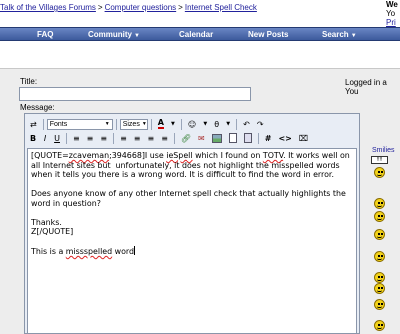 This screenshot has width=400, height=334. What do you see at coordinates (103, 138) in the screenshot?
I see `align-right-button: ≡` at bounding box center [103, 138].